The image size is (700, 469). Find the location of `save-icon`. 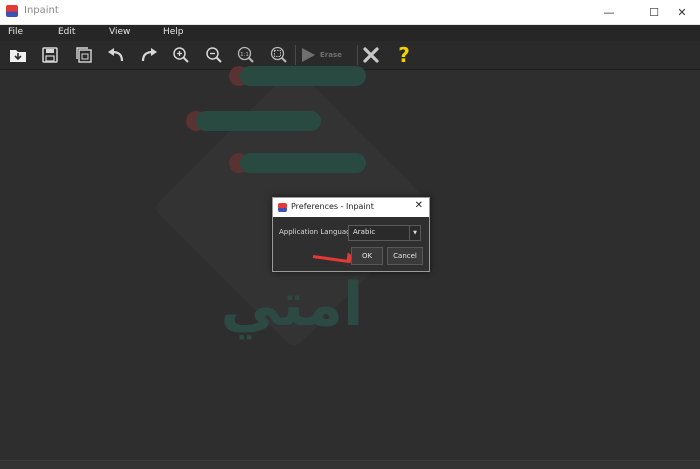

save-icon is located at coordinates (50, 55).